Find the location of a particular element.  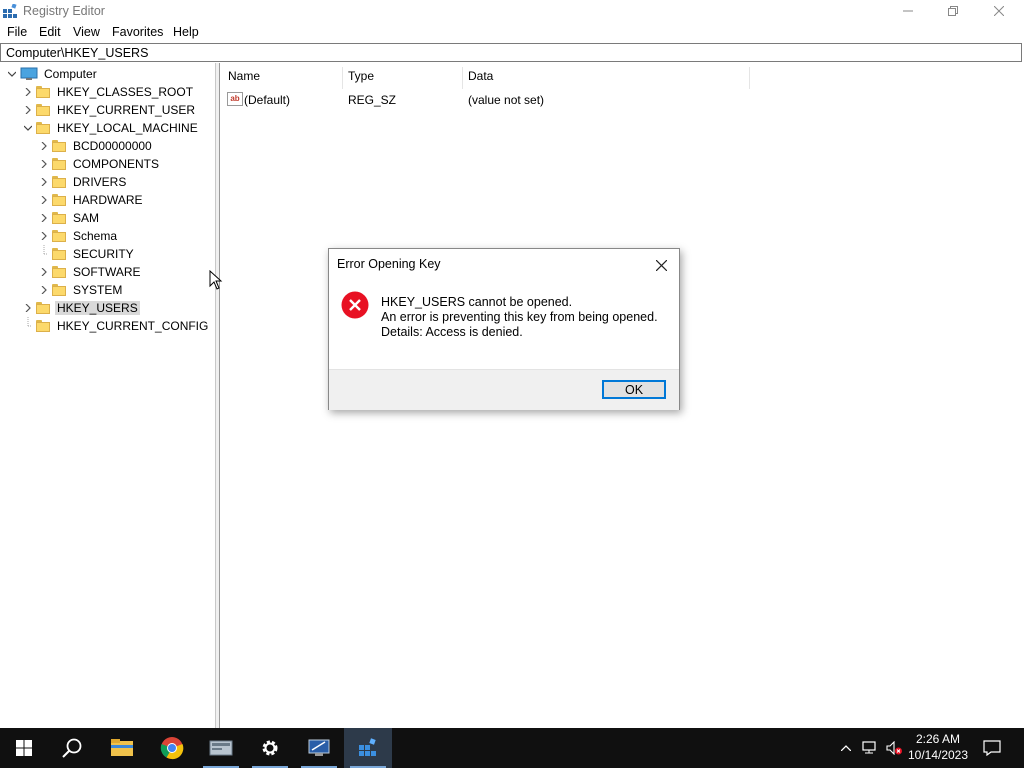

address-text: Computer\HKEY_USERS is located at coordinates (77, 53).